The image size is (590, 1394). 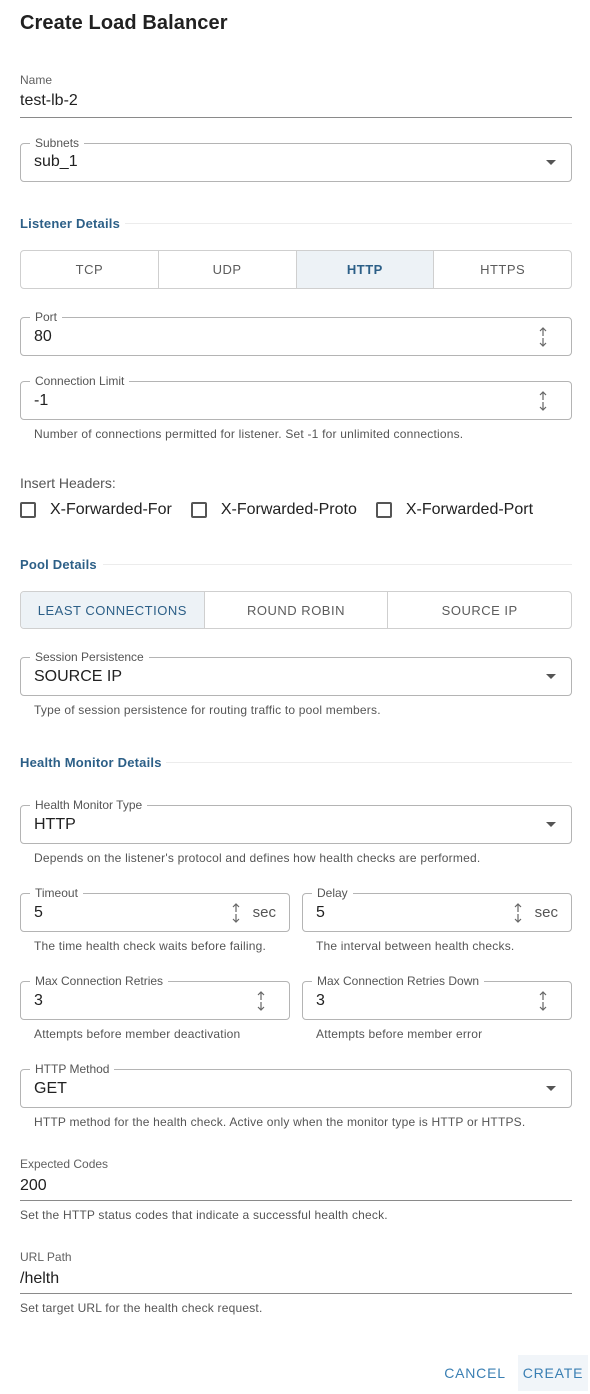 What do you see at coordinates (28, 510) in the screenshot?
I see `checkbox-x-forwarded-for` at bounding box center [28, 510].